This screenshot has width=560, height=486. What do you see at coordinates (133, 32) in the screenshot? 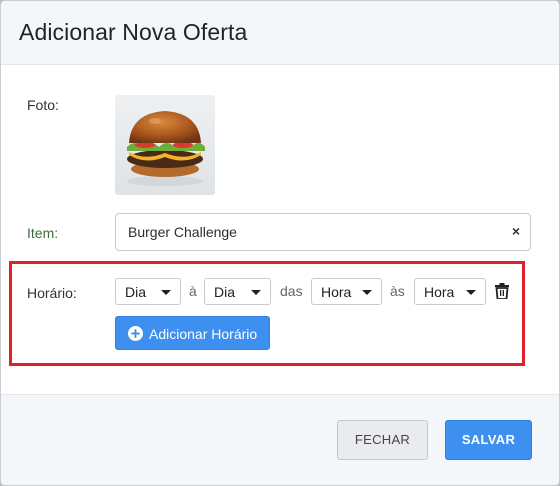
I see `modal-title: Adicionar Nova Oferta` at bounding box center [133, 32].